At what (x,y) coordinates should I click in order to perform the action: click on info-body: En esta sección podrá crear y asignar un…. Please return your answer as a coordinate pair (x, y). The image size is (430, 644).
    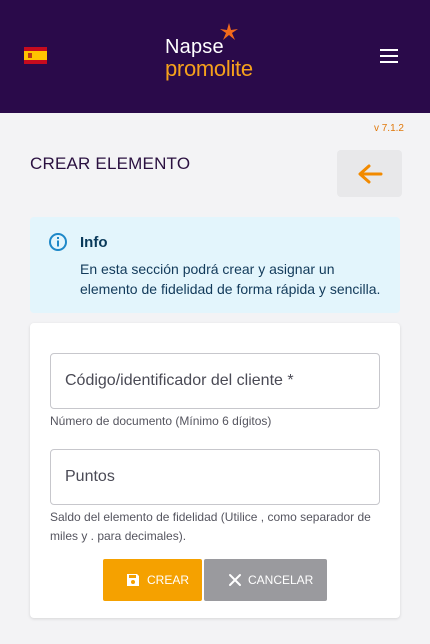
    Looking at the image, I should click on (230, 279).